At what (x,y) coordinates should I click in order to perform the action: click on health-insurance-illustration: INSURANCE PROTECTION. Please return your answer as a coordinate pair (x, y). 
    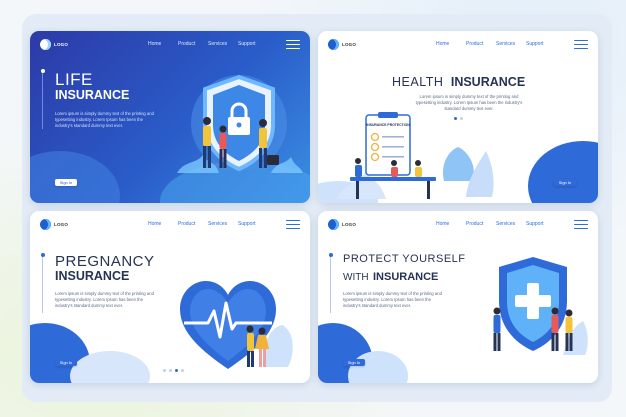
    Looking at the image, I should click on (415, 155).